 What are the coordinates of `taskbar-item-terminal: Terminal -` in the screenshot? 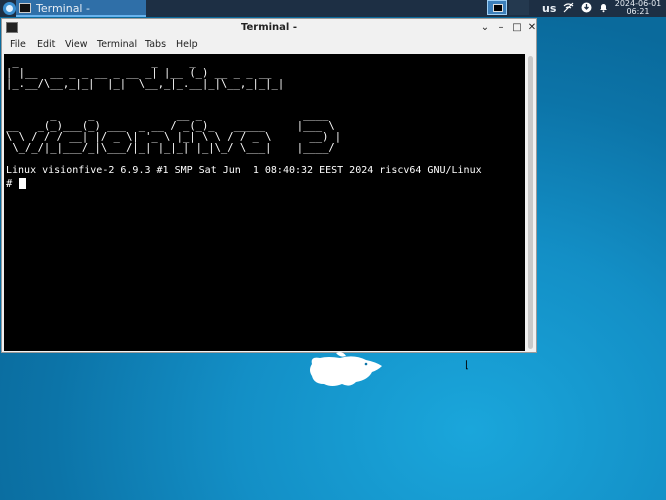 It's located at (81, 8).